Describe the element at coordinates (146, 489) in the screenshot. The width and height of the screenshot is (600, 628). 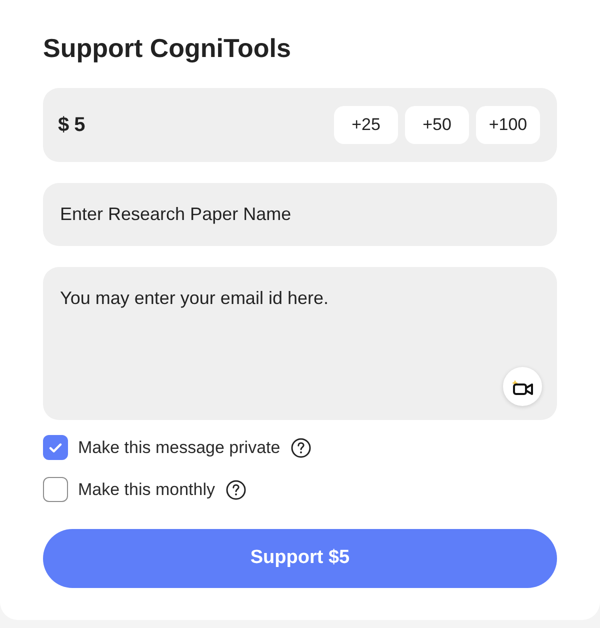
I see `option-label: Make this monthly` at that location.